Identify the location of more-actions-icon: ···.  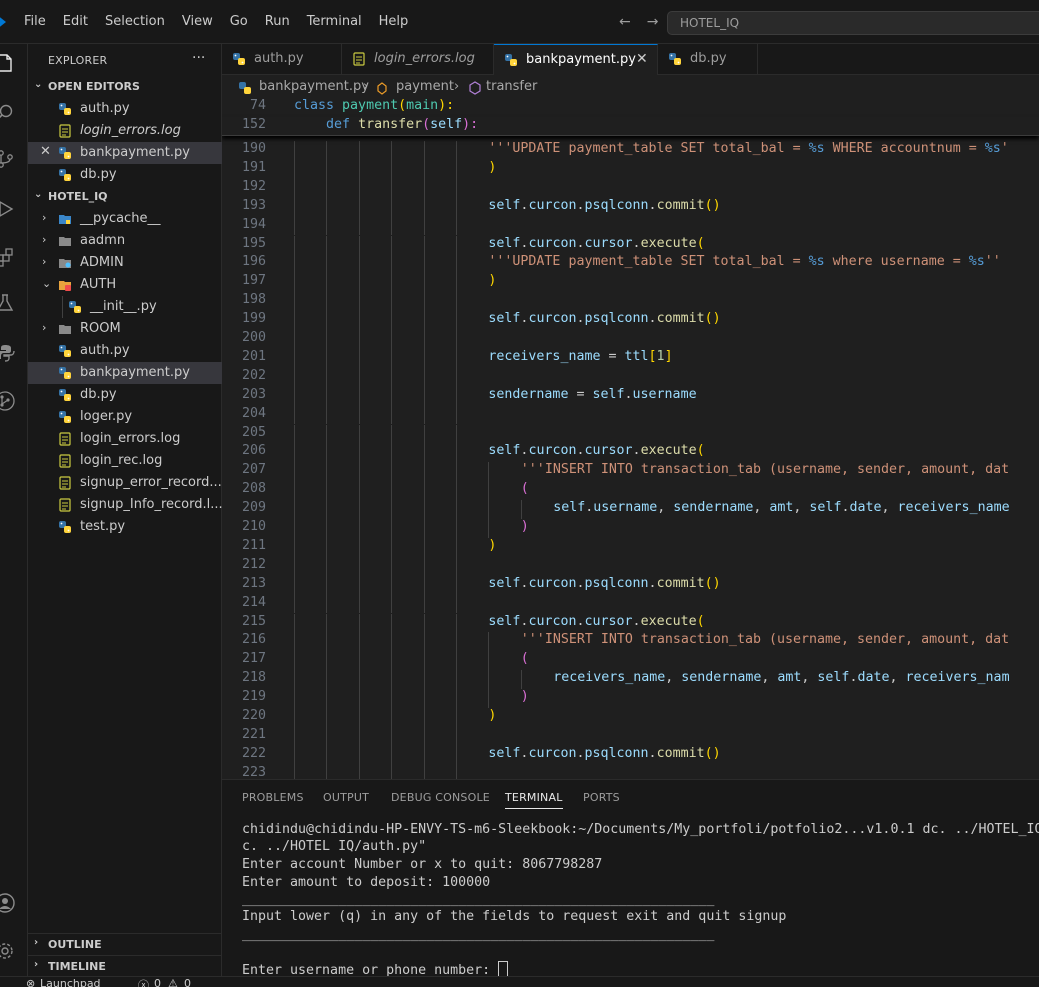
(198, 58).